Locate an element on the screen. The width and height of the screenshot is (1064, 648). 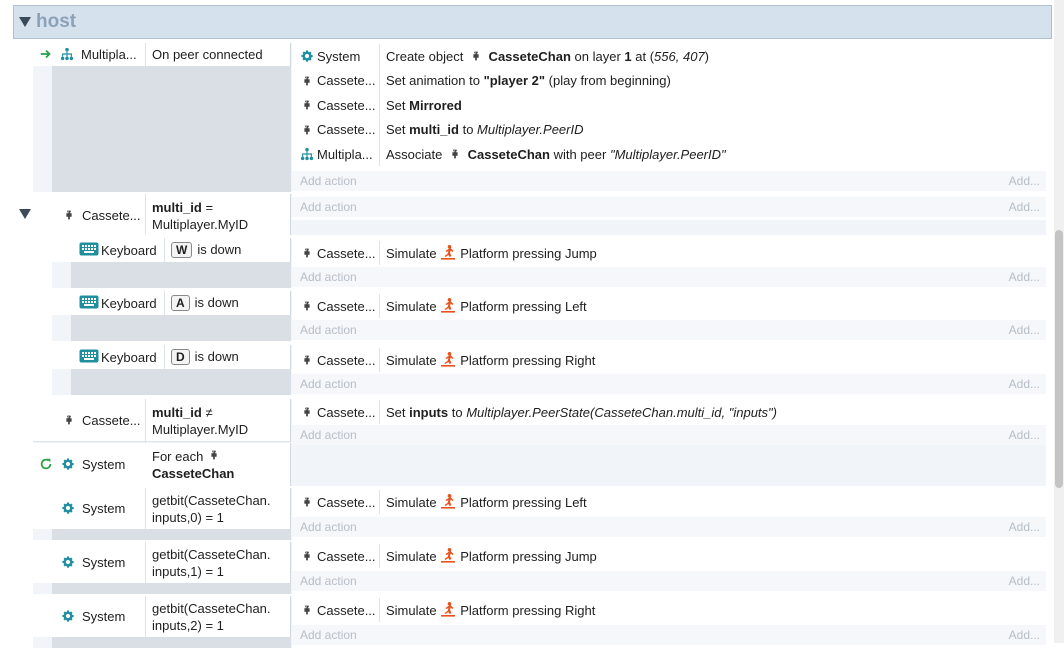
action-text-part: (play from beginning) is located at coordinates (608, 80).